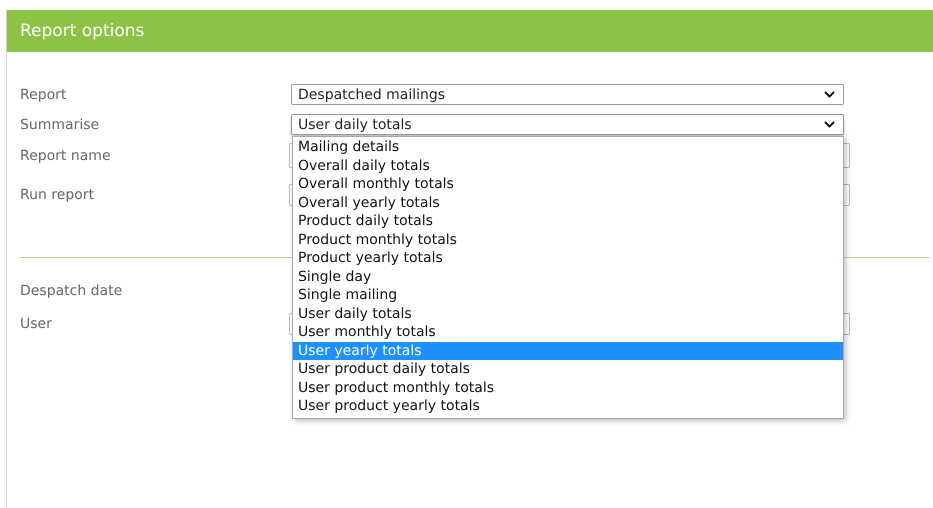 The height and width of the screenshot is (508, 933). I want to click on dropdown-option: Product monthly totals, so click(568, 239).